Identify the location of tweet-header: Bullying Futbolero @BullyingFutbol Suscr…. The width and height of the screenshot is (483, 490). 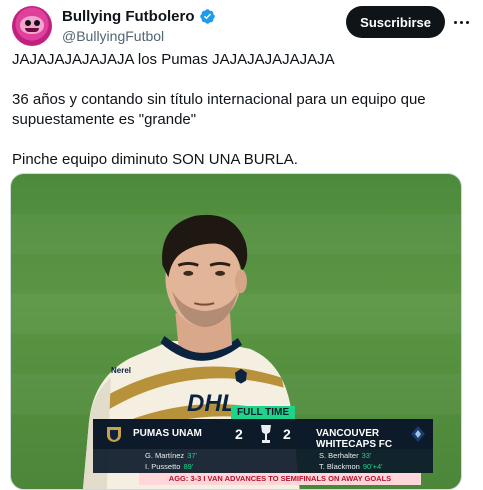
(241, 28).